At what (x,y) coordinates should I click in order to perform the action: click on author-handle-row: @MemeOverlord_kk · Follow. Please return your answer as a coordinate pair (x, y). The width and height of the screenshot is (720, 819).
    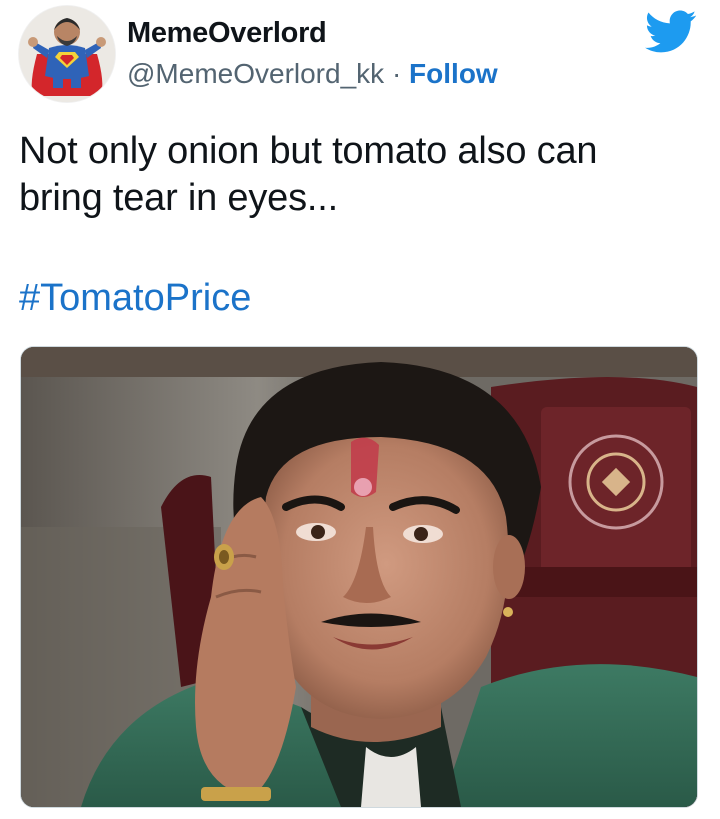
    Looking at the image, I should click on (312, 74).